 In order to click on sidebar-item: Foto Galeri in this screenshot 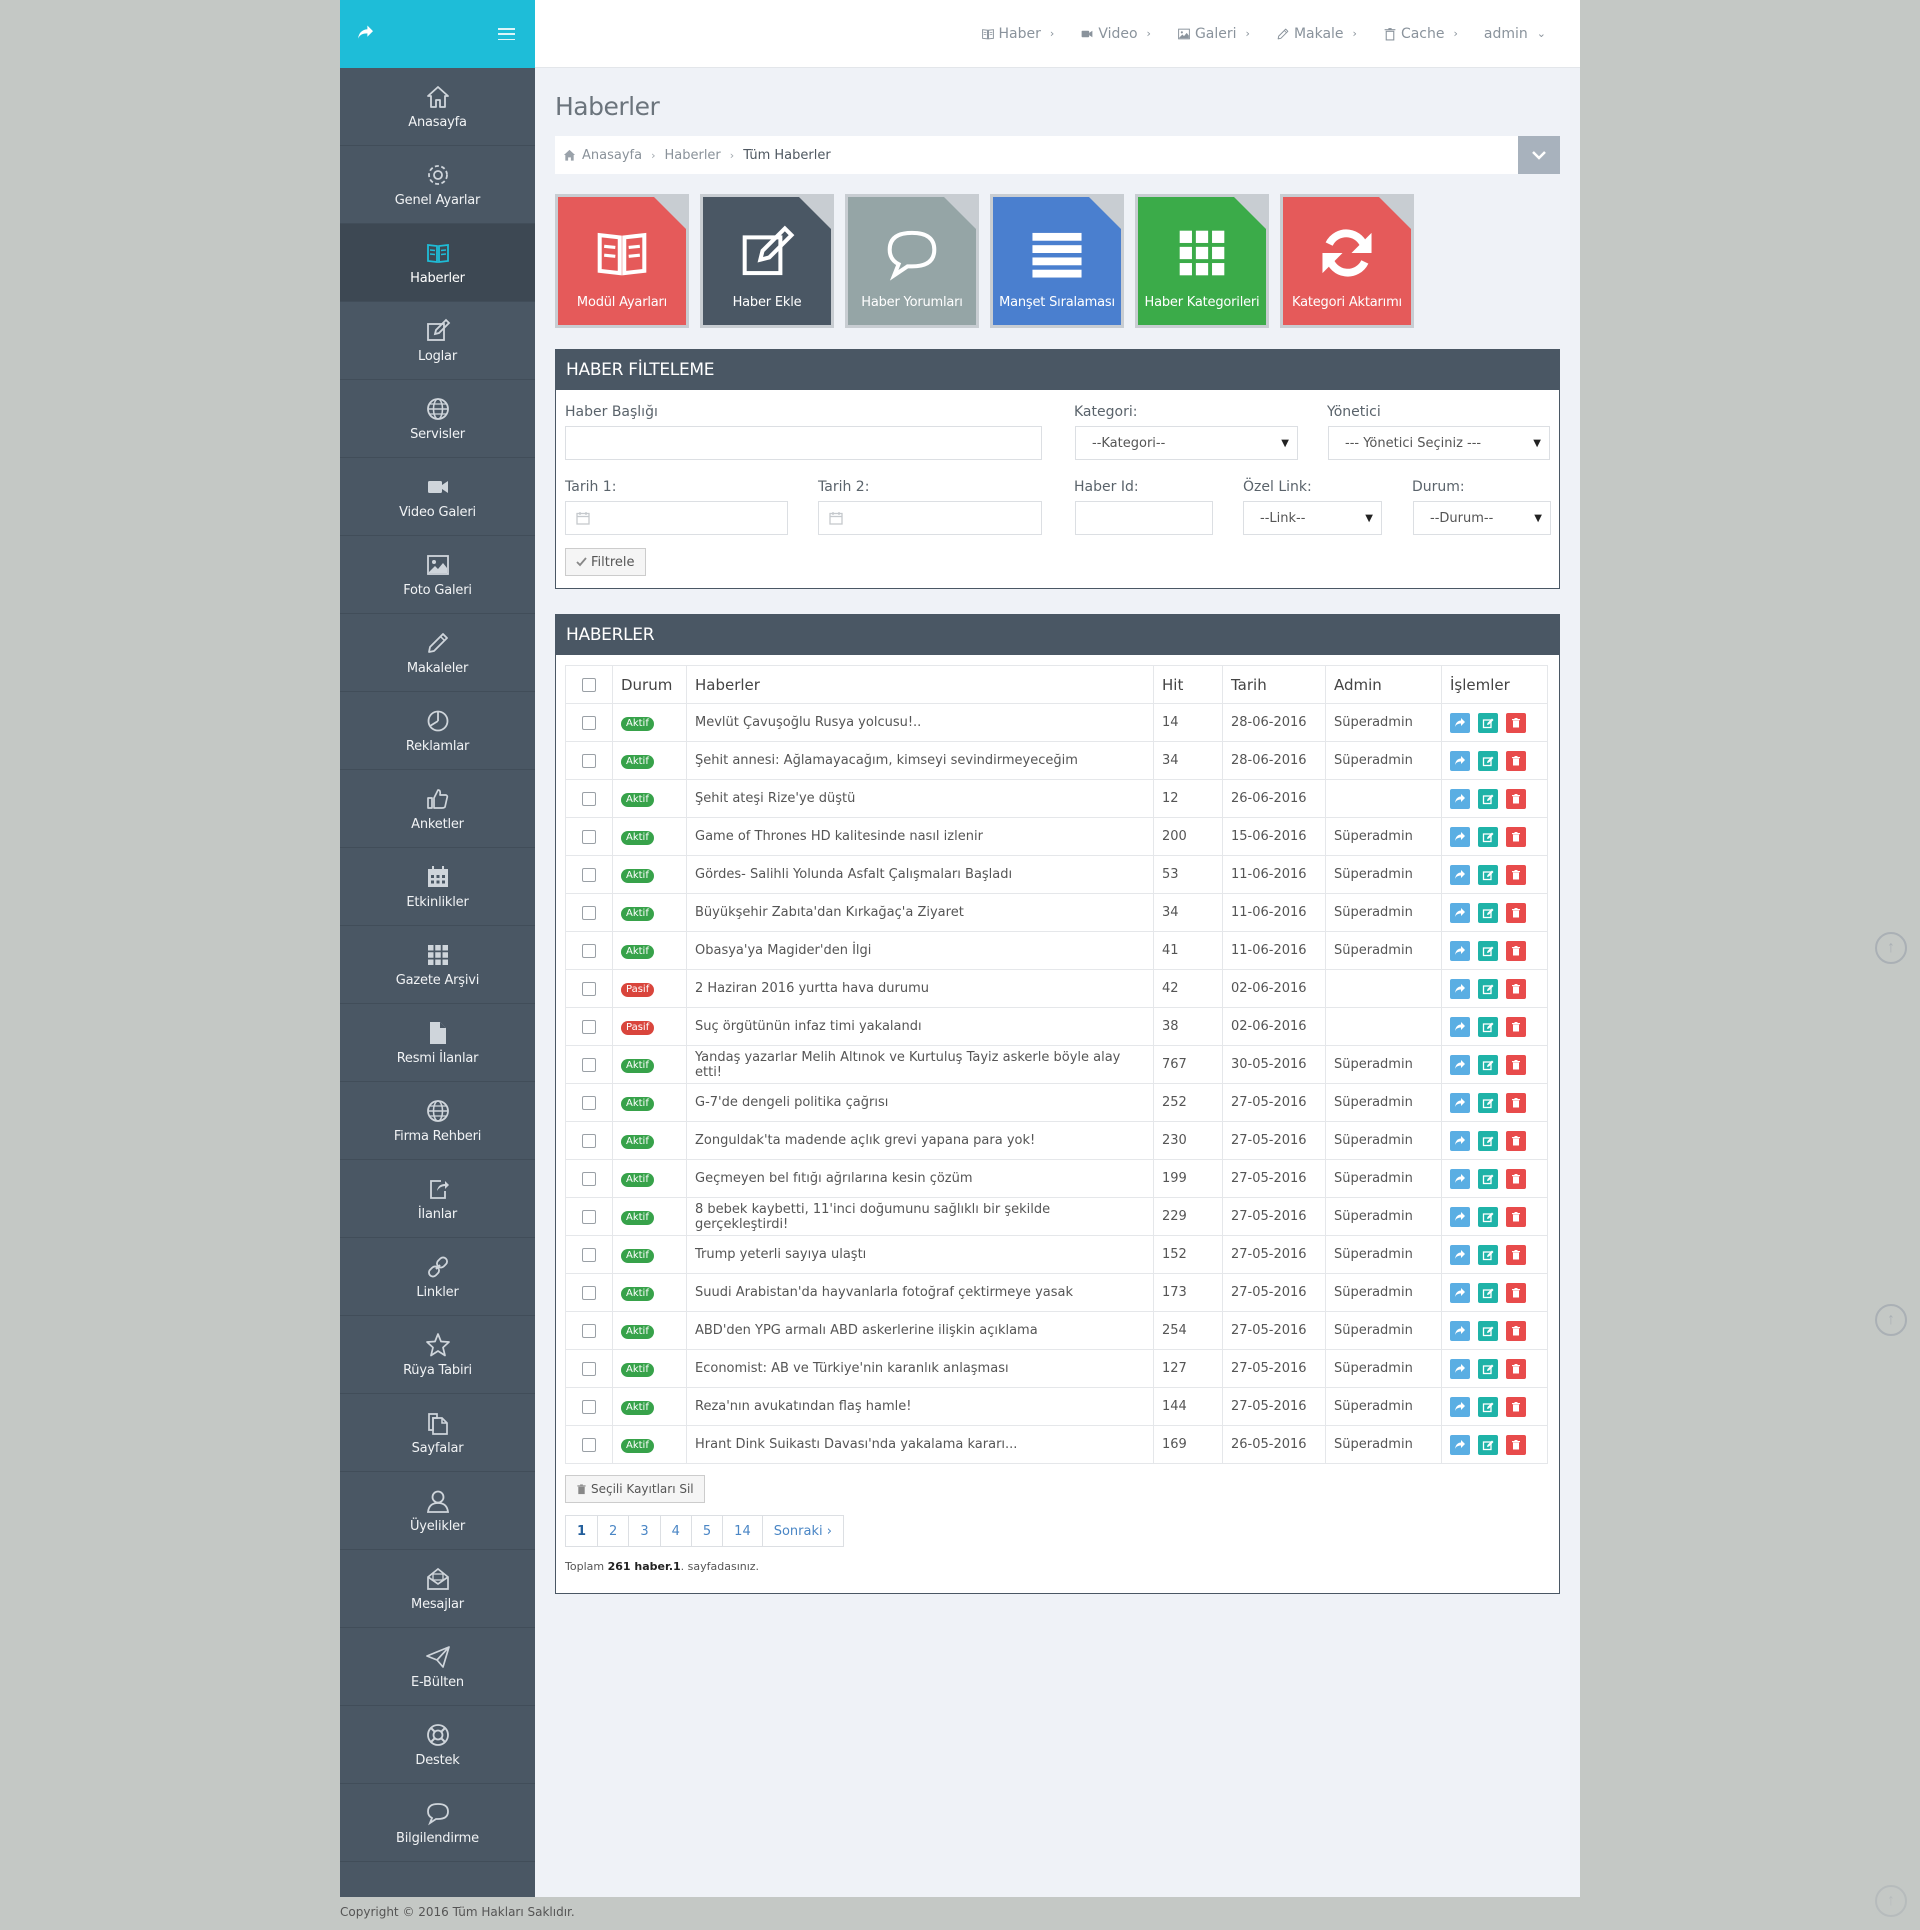, I will do `click(437, 575)`.